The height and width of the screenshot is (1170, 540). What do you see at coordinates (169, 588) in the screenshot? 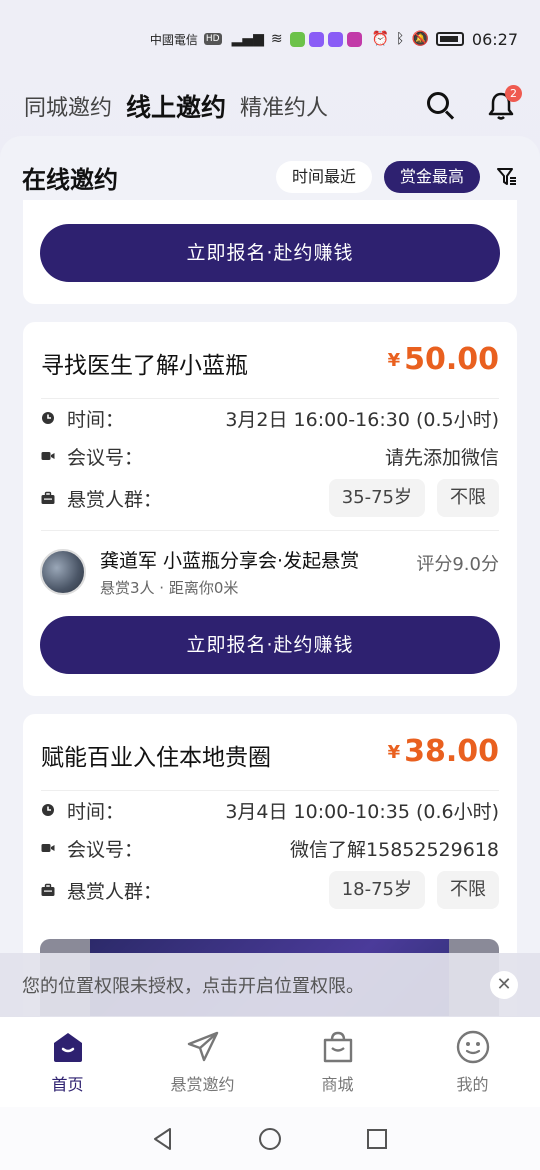
I see `host-sub: 悬赏3人 · 距离你0米` at bounding box center [169, 588].